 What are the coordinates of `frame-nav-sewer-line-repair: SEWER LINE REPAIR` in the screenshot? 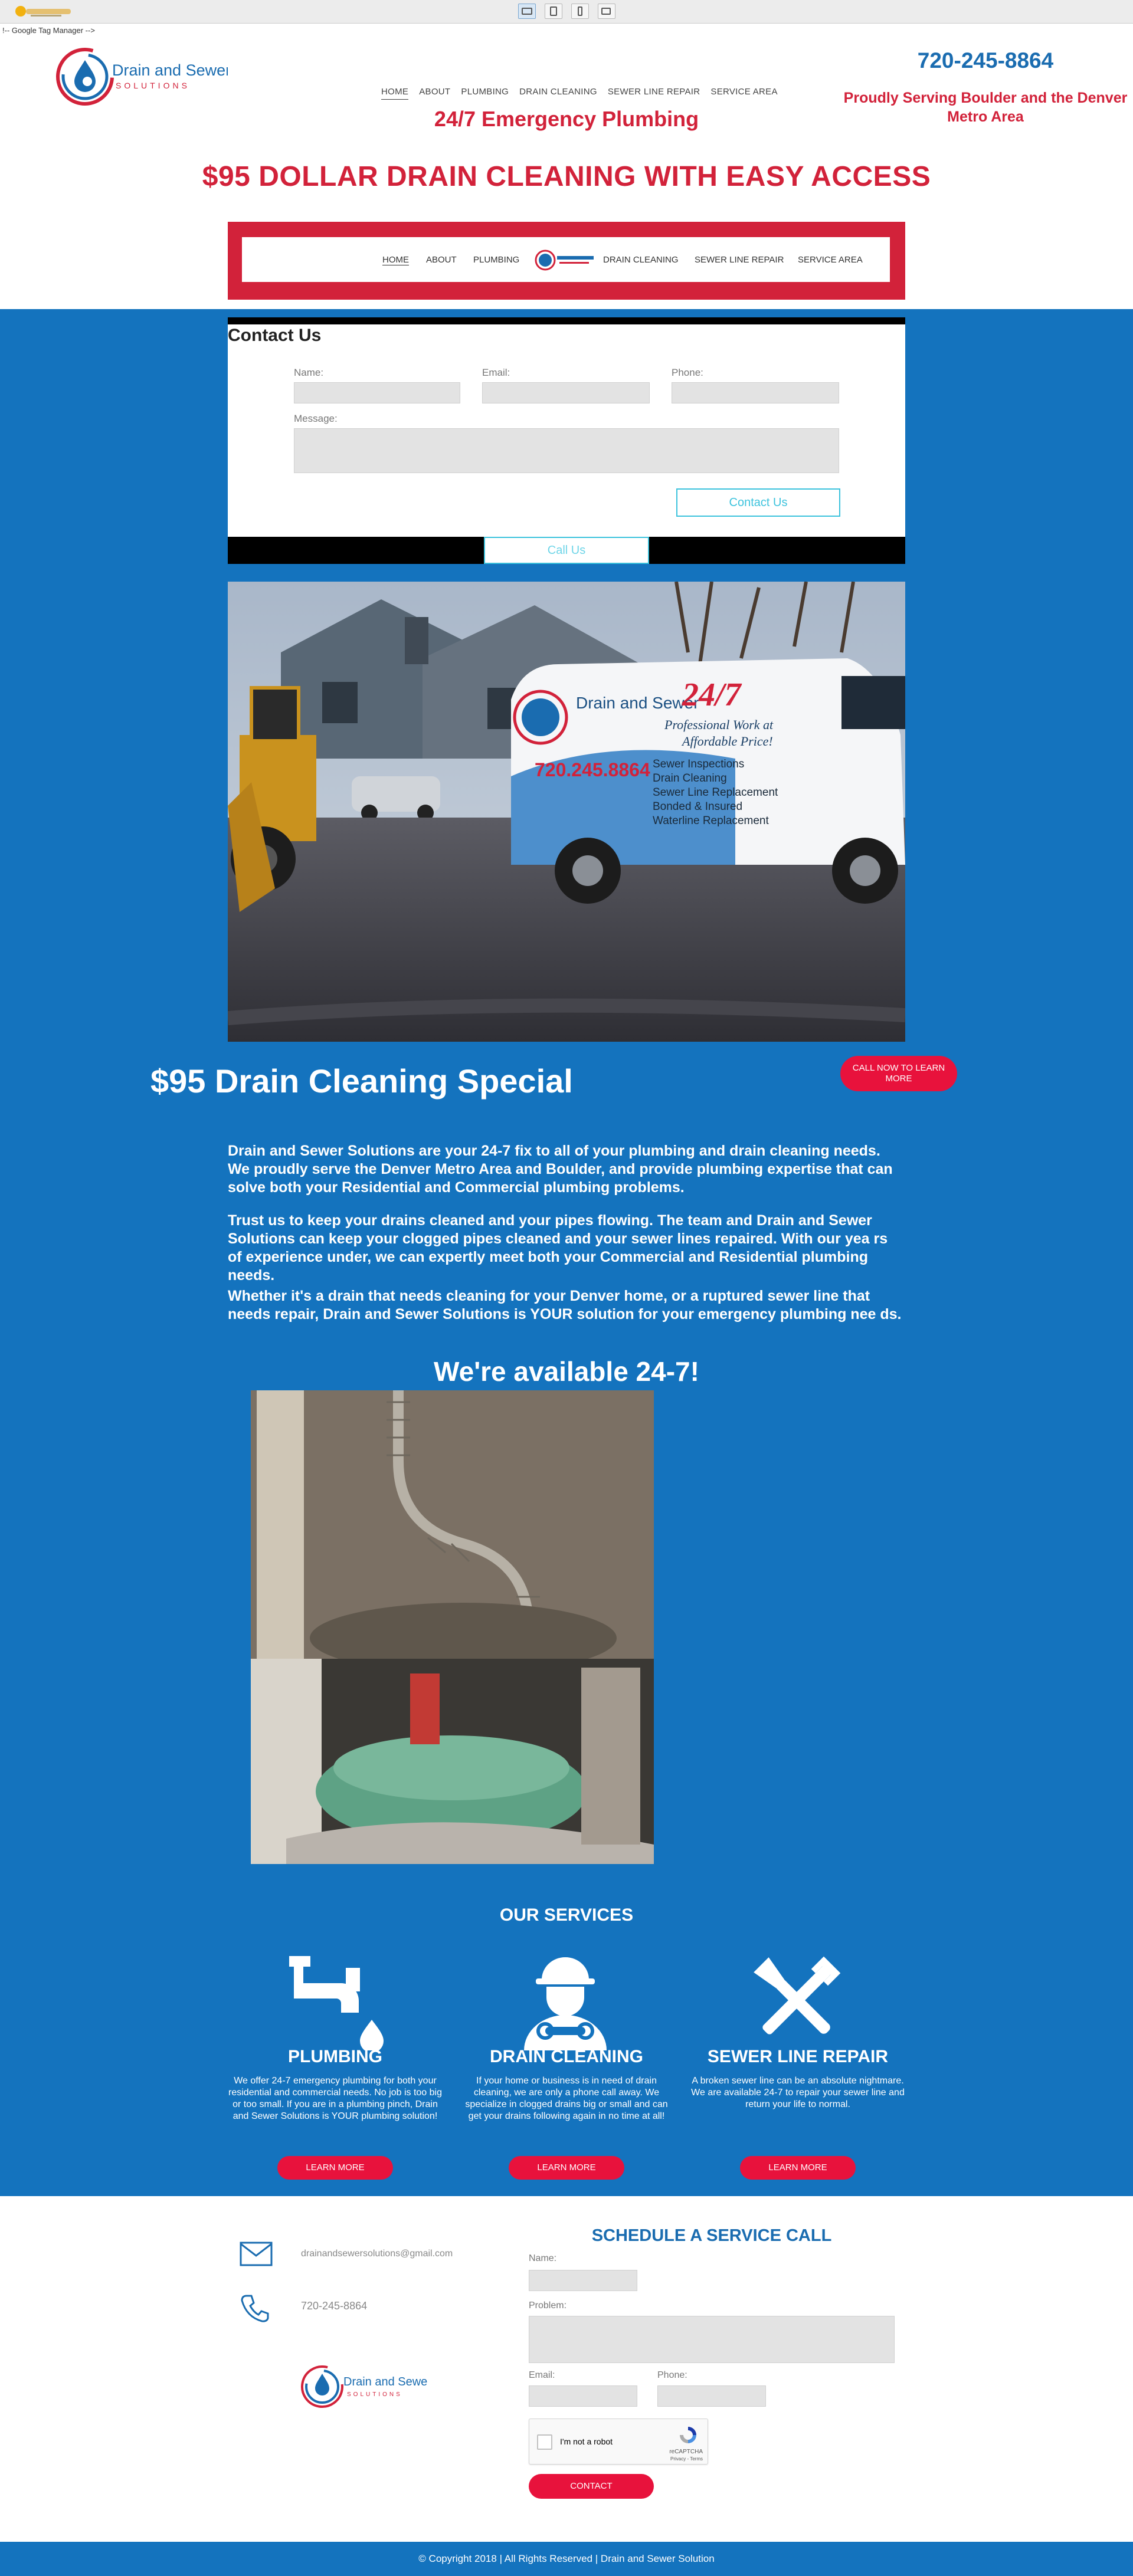 It's located at (739, 260).